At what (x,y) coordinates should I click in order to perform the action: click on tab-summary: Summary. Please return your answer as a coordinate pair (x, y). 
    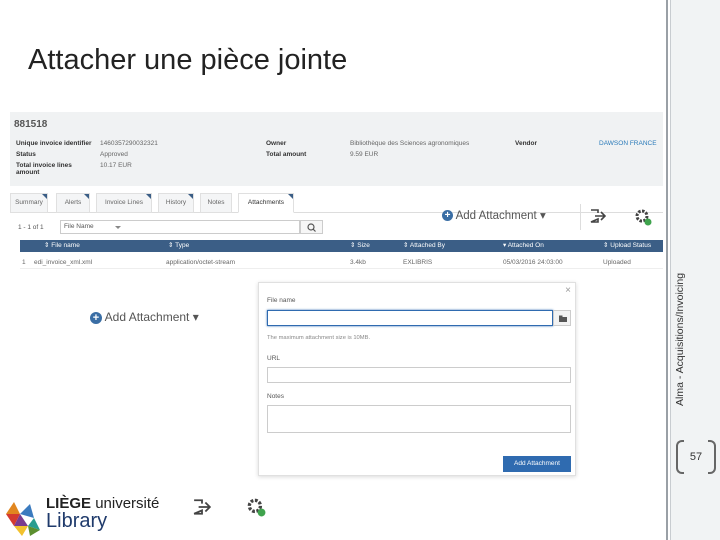
    Looking at the image, I should click on (29, 203).